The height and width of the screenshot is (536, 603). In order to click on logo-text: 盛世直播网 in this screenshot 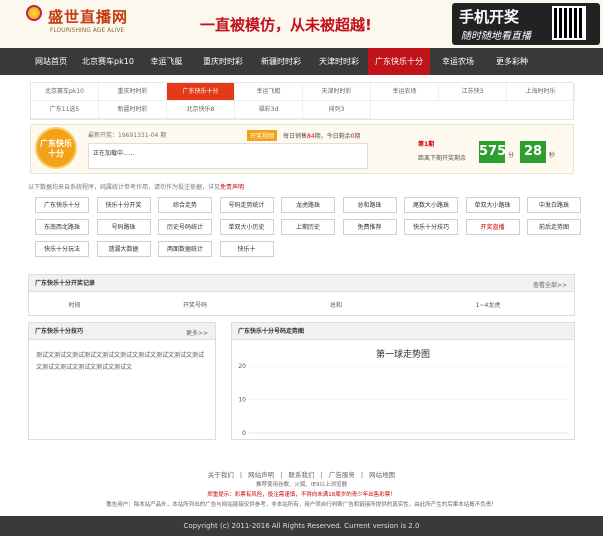, I will do `click(88, 16)`.